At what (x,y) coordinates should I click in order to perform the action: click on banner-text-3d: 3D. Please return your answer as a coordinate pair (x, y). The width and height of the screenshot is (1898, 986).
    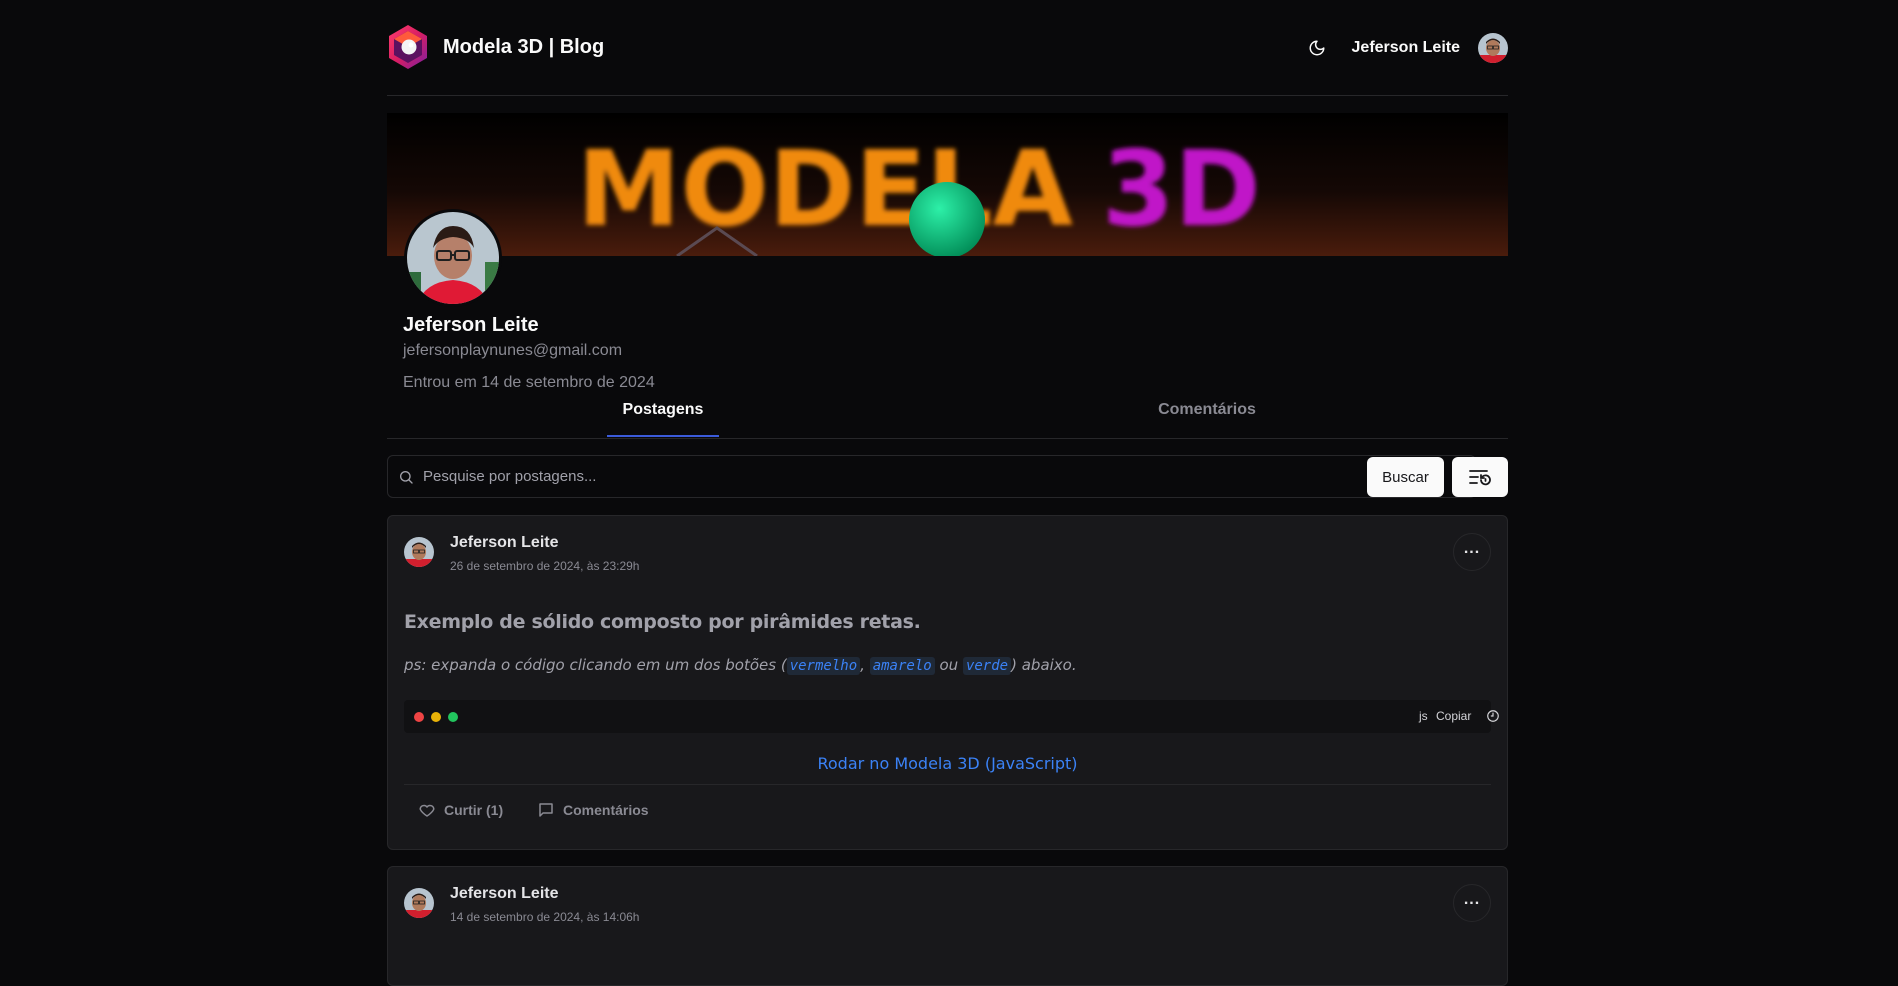
    Looking at the image, I should click on (1181, 189).